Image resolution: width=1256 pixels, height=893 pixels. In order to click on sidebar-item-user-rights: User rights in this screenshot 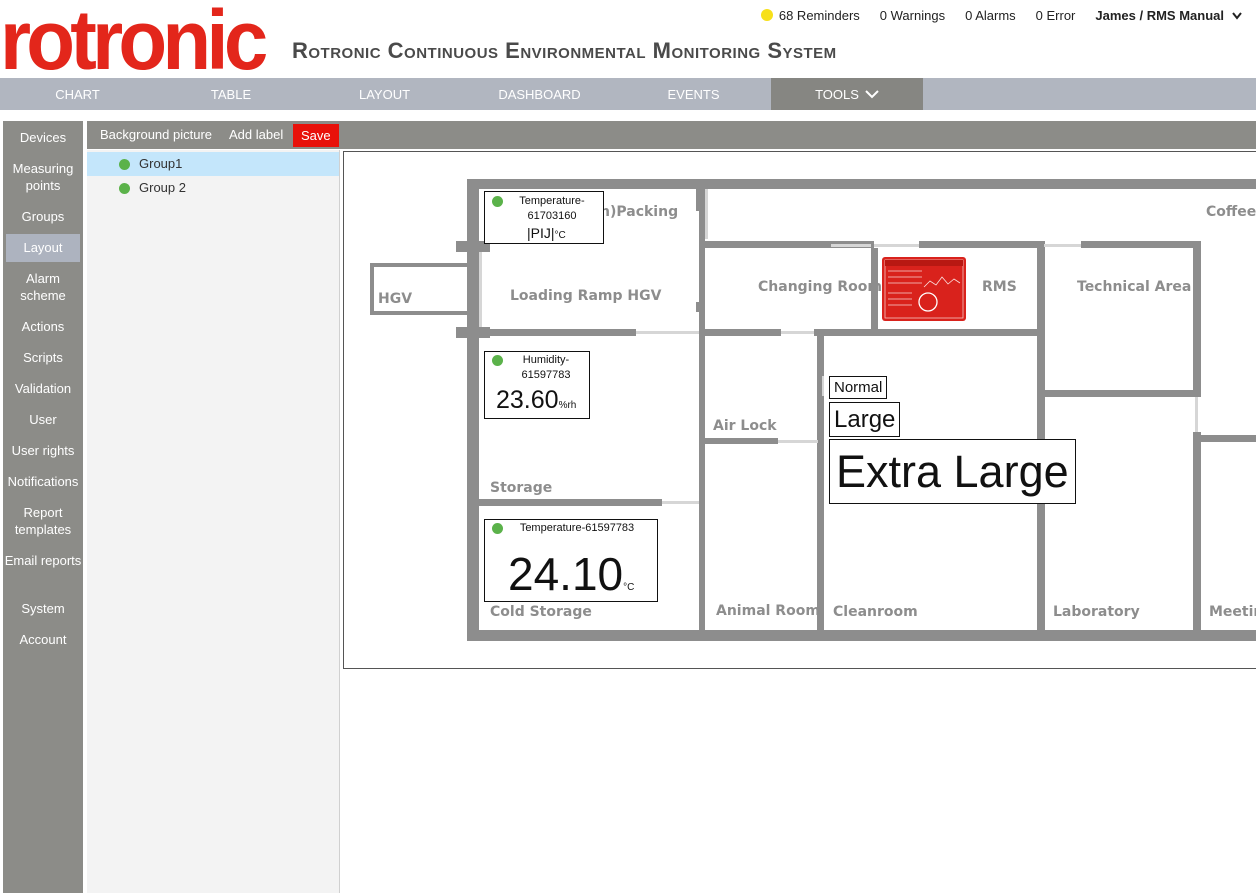, I will do `click(43, 450)`.